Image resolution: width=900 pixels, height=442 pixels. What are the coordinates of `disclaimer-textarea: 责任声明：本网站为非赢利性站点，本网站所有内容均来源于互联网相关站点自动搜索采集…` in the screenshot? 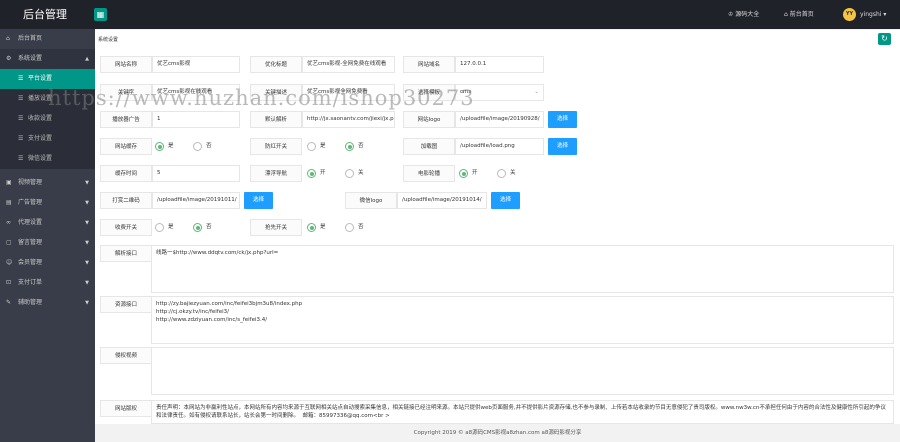 It's located at (522, 412).